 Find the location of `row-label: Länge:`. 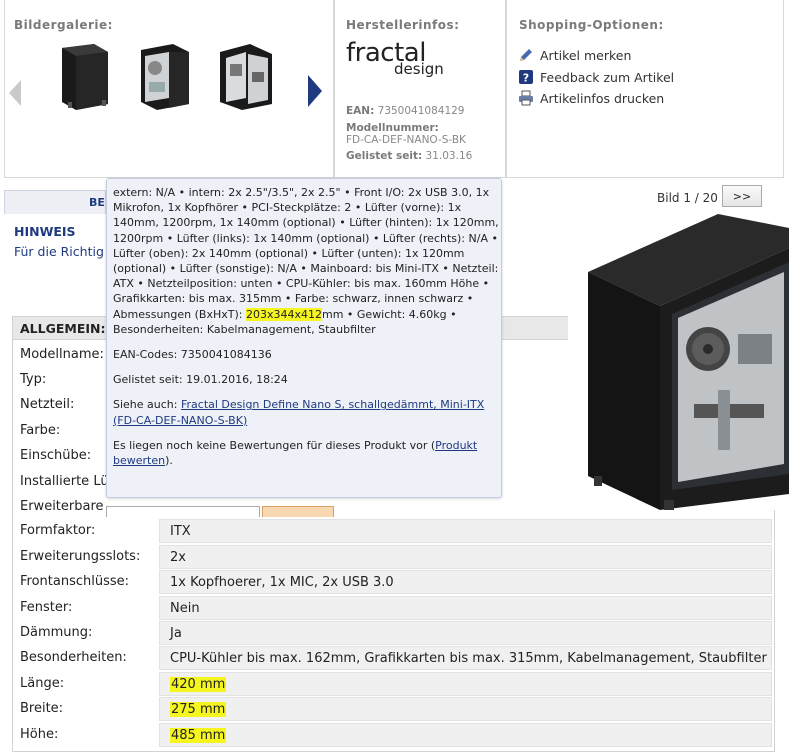

row-label: Länge: is located at coordinates (42, 683).